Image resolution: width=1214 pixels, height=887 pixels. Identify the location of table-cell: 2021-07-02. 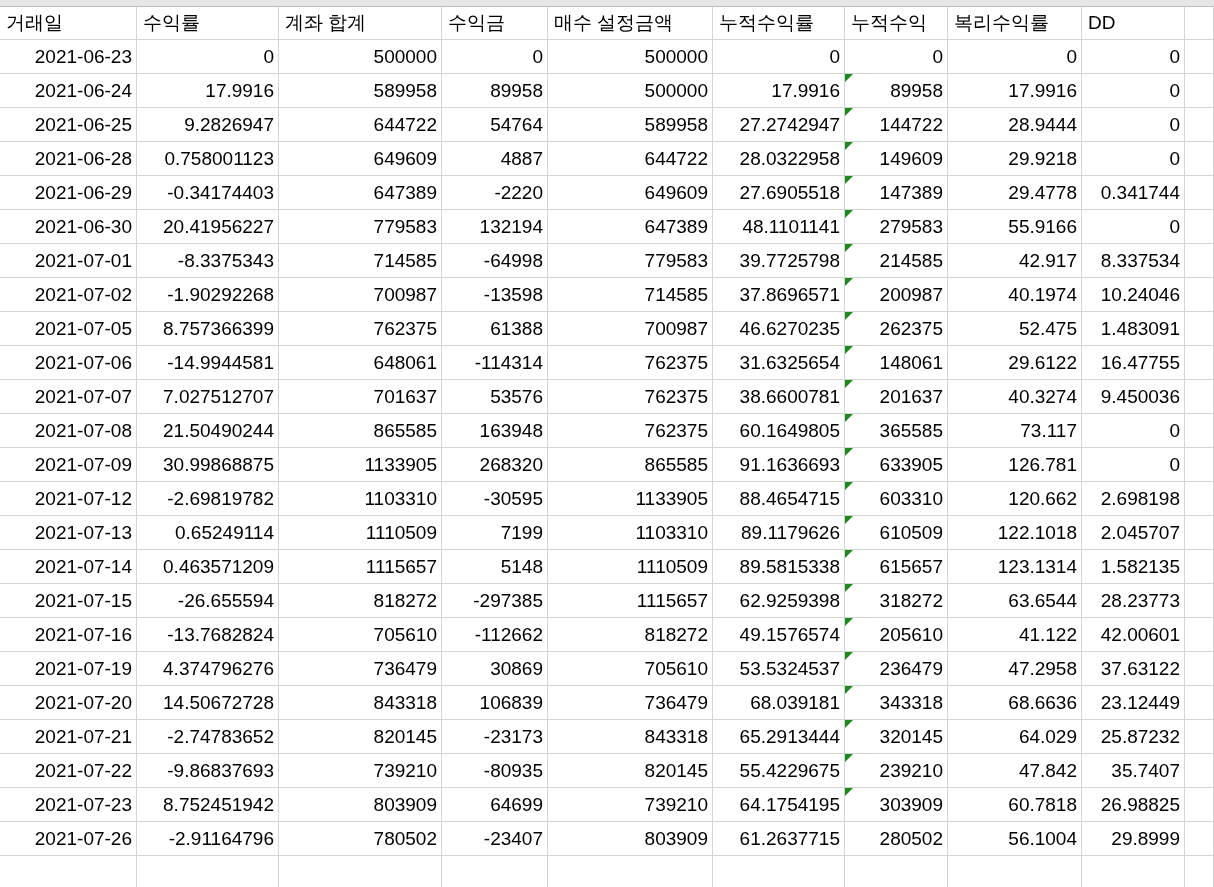
(68, 295).